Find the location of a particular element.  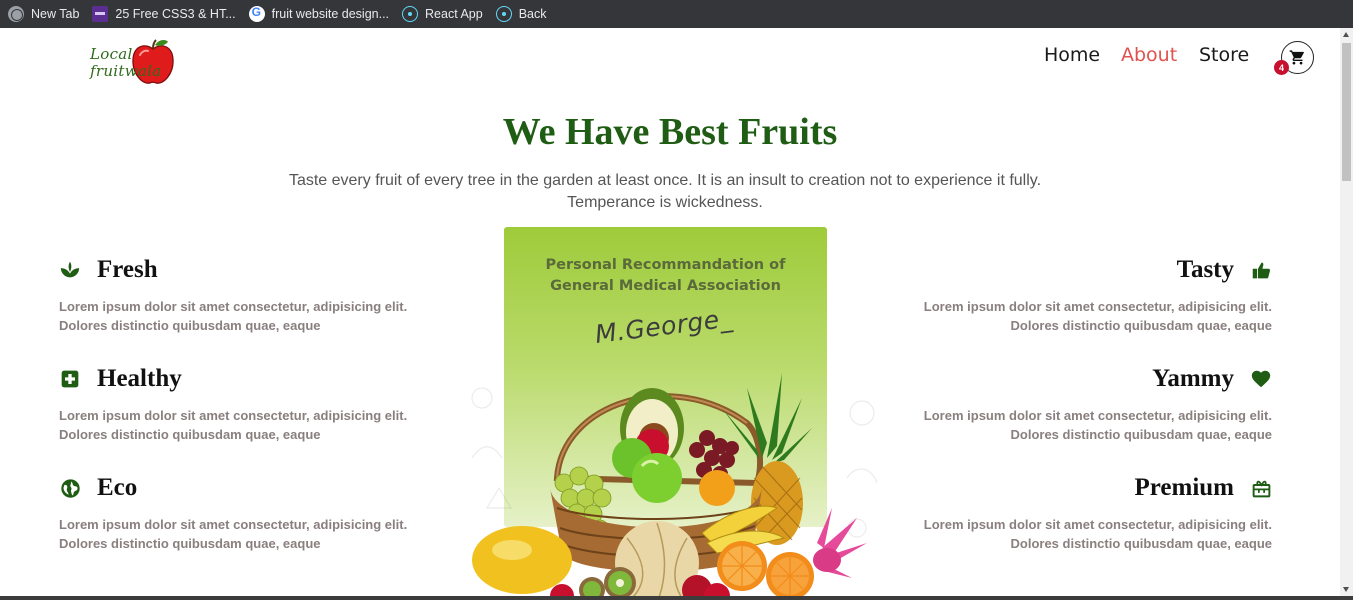

cart-count-badge: 4 is located at coordinates (1281, 67).